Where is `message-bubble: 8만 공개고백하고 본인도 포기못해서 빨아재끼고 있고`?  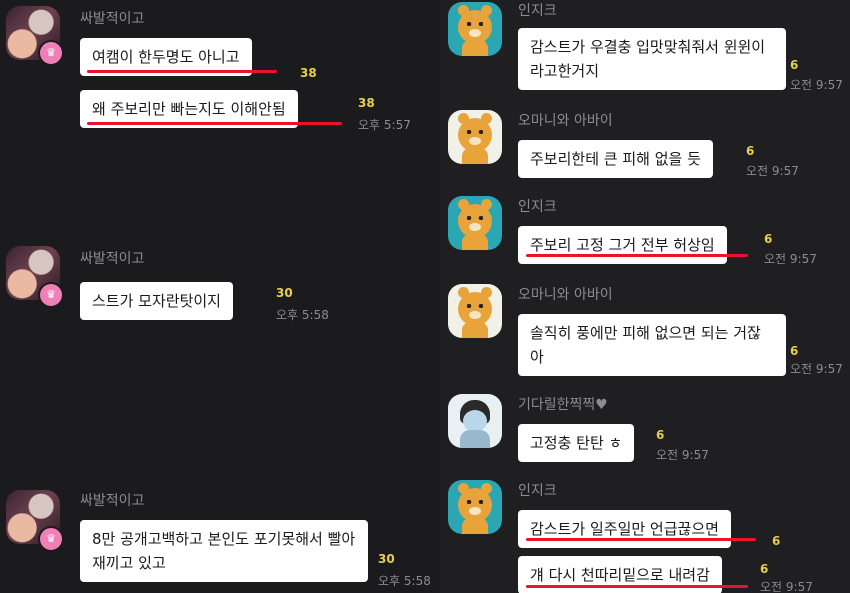
message-bubble: 8만 공개고백하고 본인도 포기못해서 빨아재끼고 있고 is located at coordinates (224, 551).